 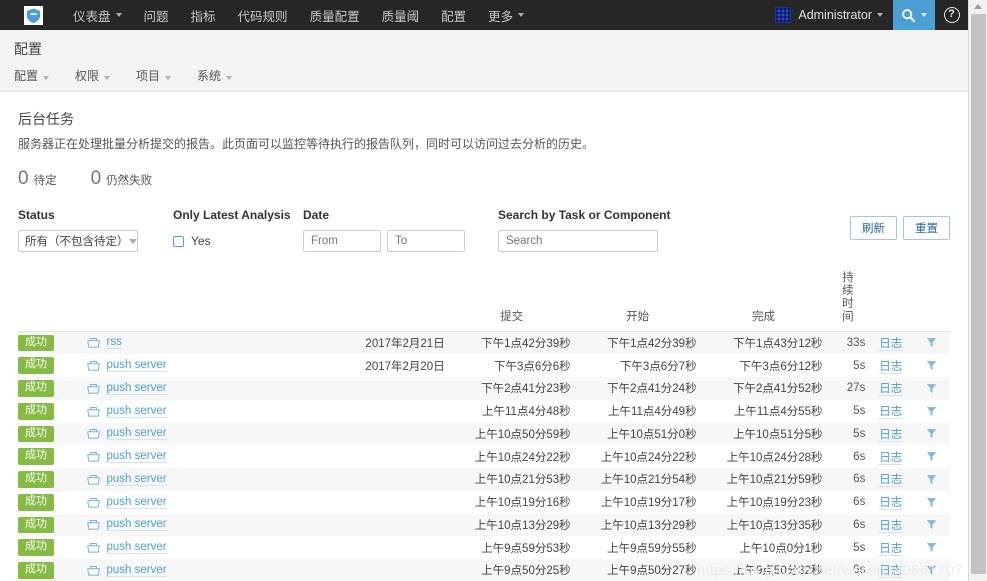 I want to click on cell-submitted: 下午3点6分6秒, so click(x=532, y=366).